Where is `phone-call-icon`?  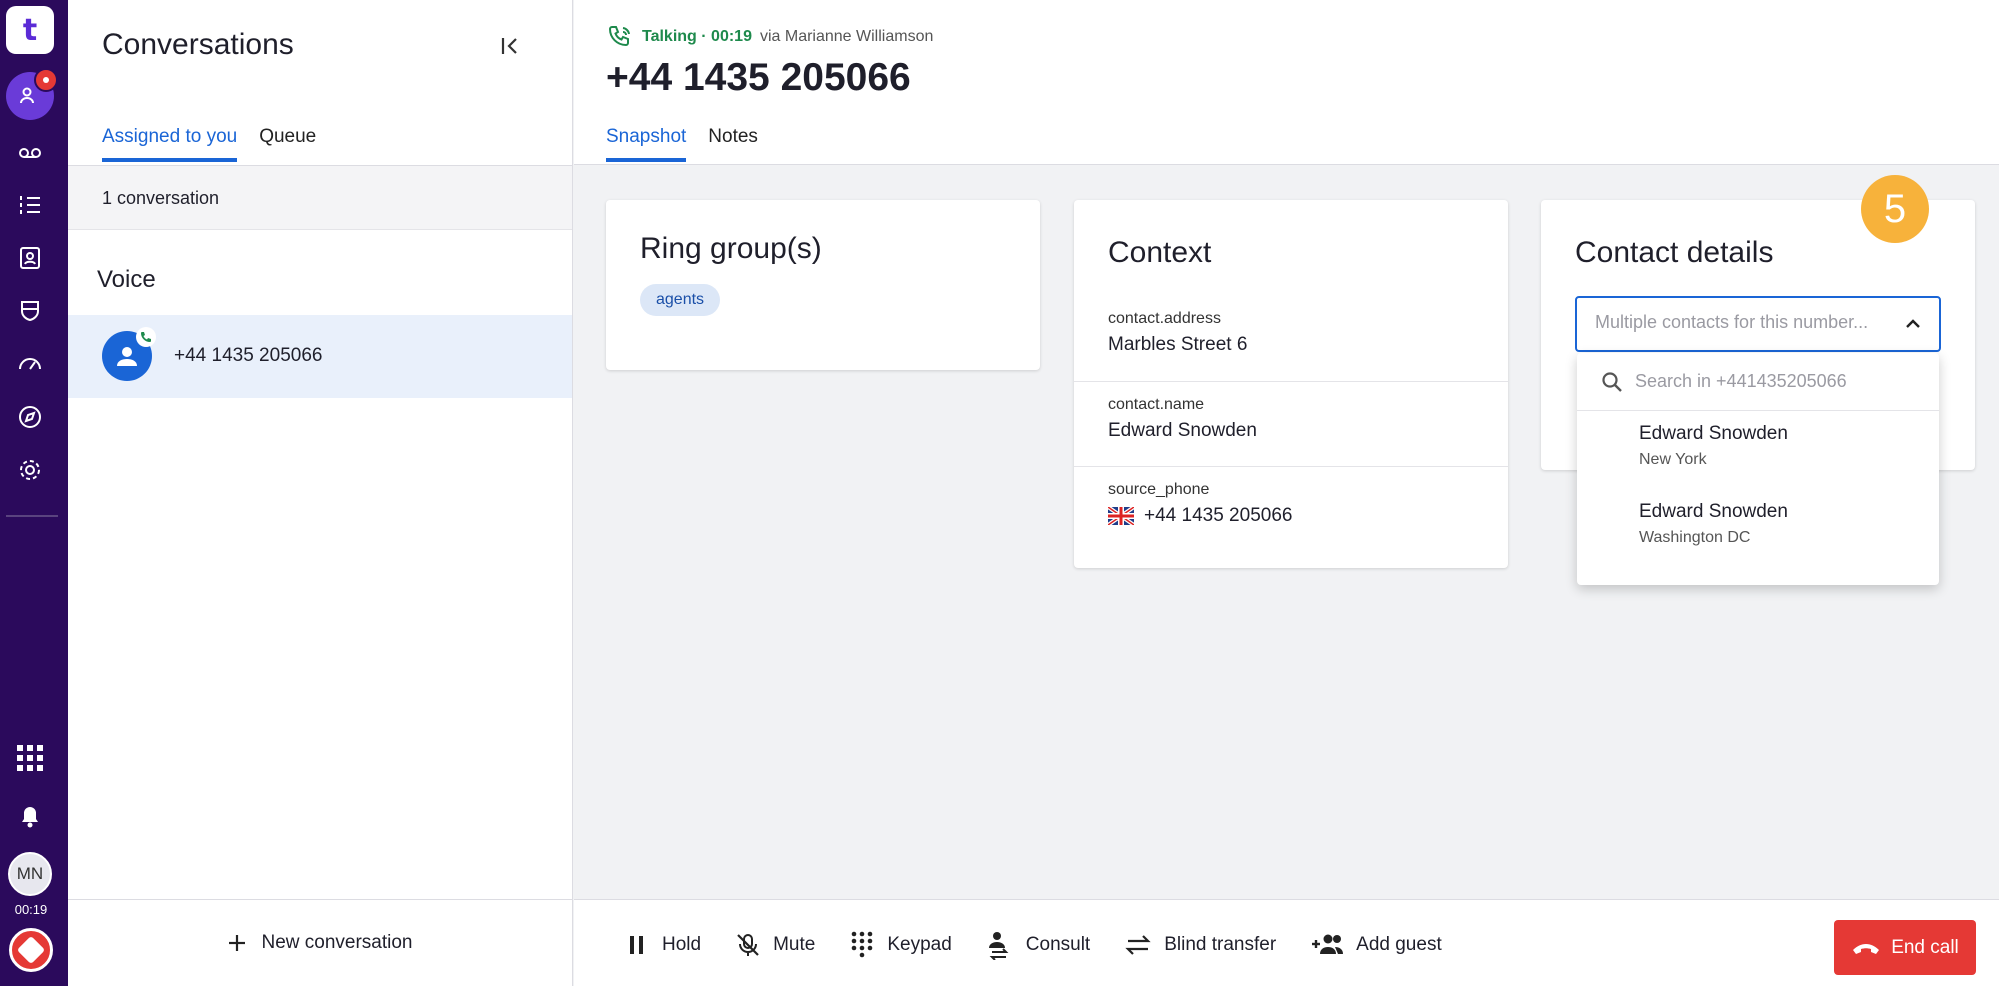
phone-call-icon is located at coordinates (619, 36).